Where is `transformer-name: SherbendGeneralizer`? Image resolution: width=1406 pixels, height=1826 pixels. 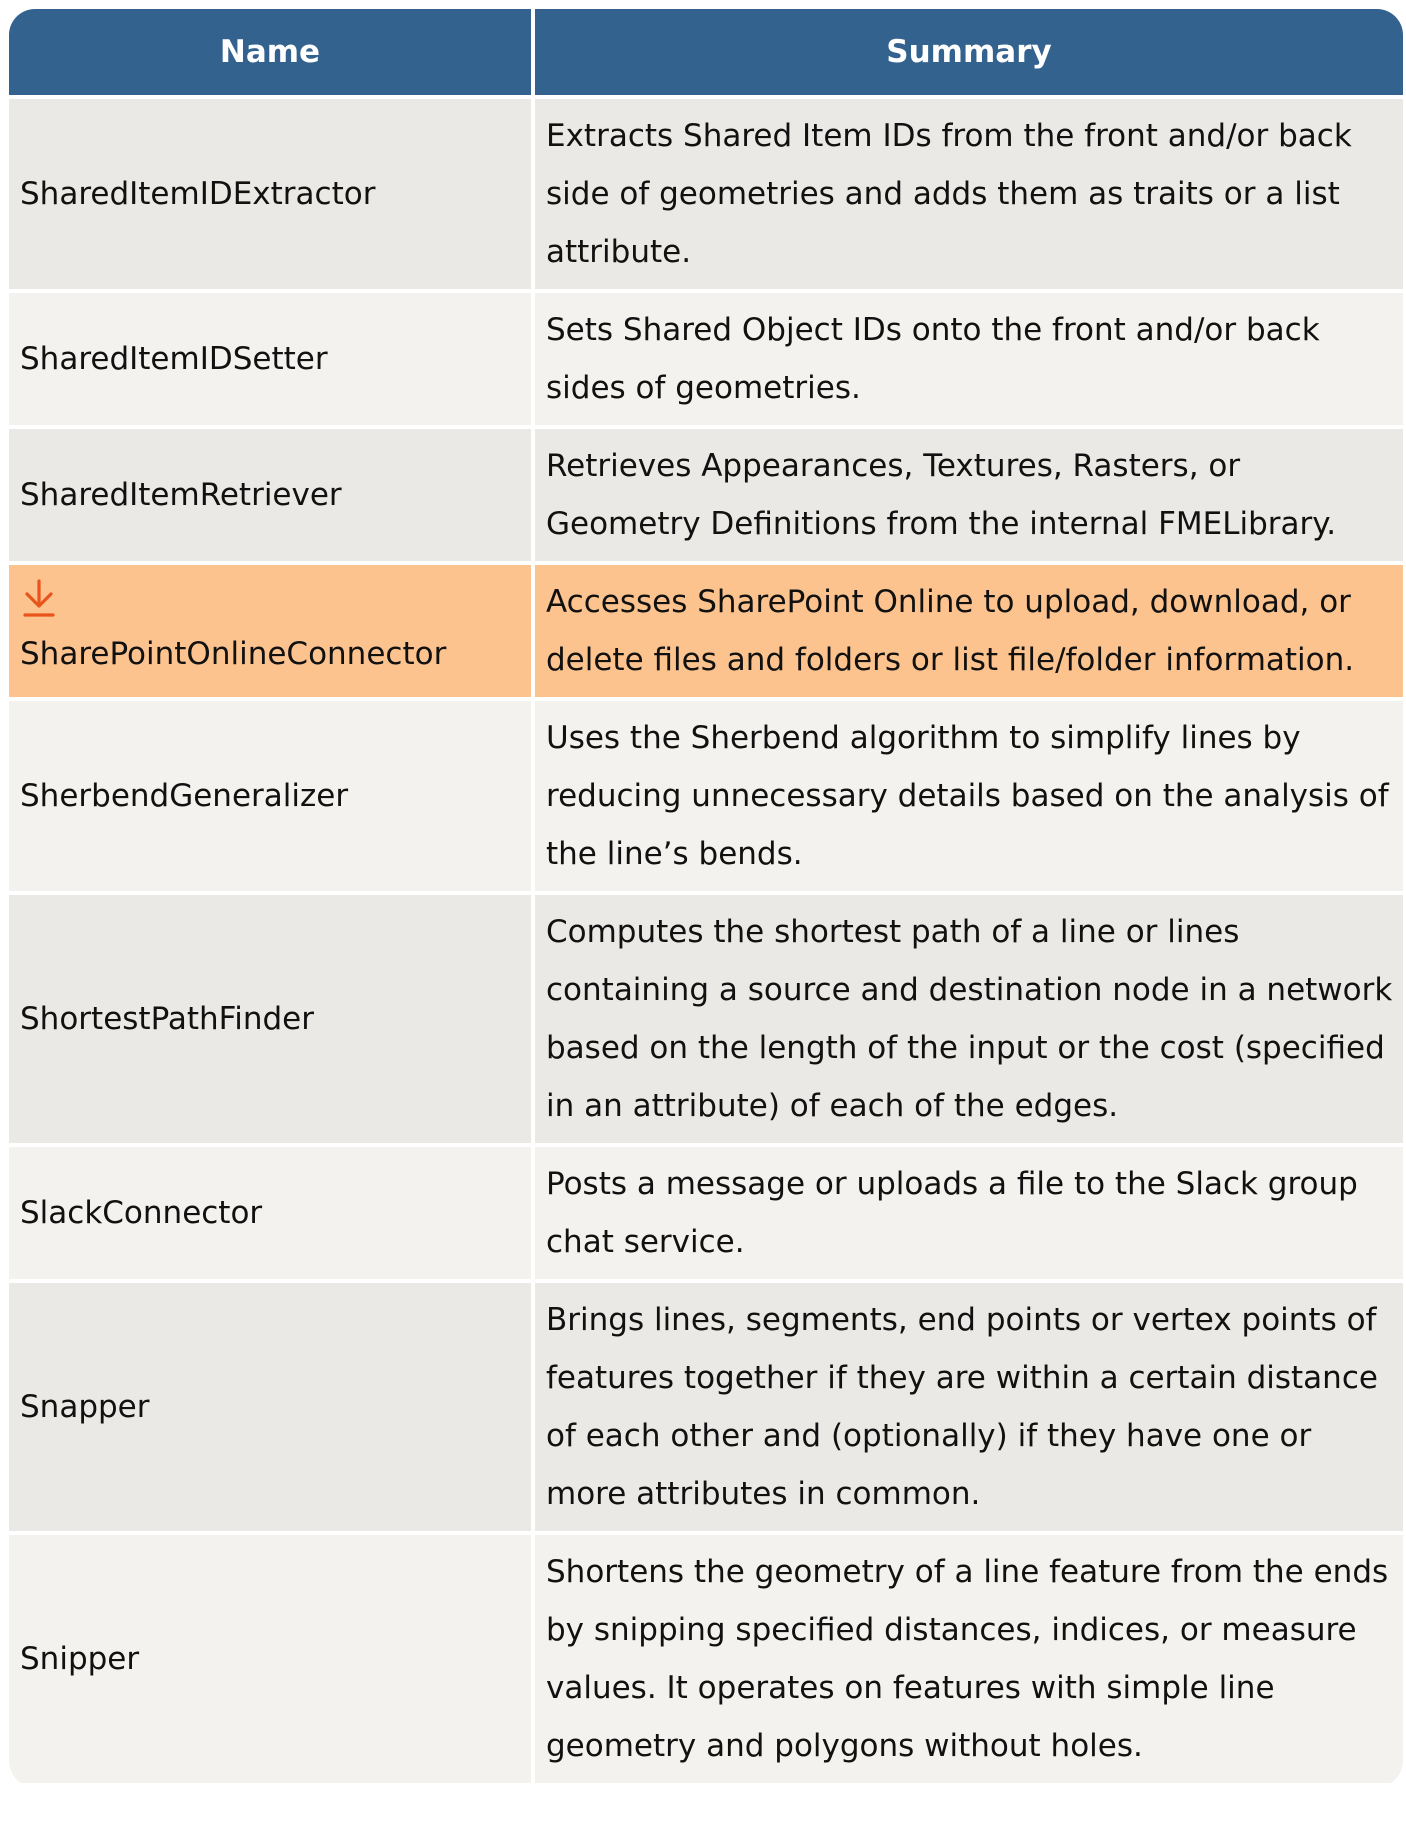 transformer-name: SherbendGeneralizer is located at coordinates (270, 798).